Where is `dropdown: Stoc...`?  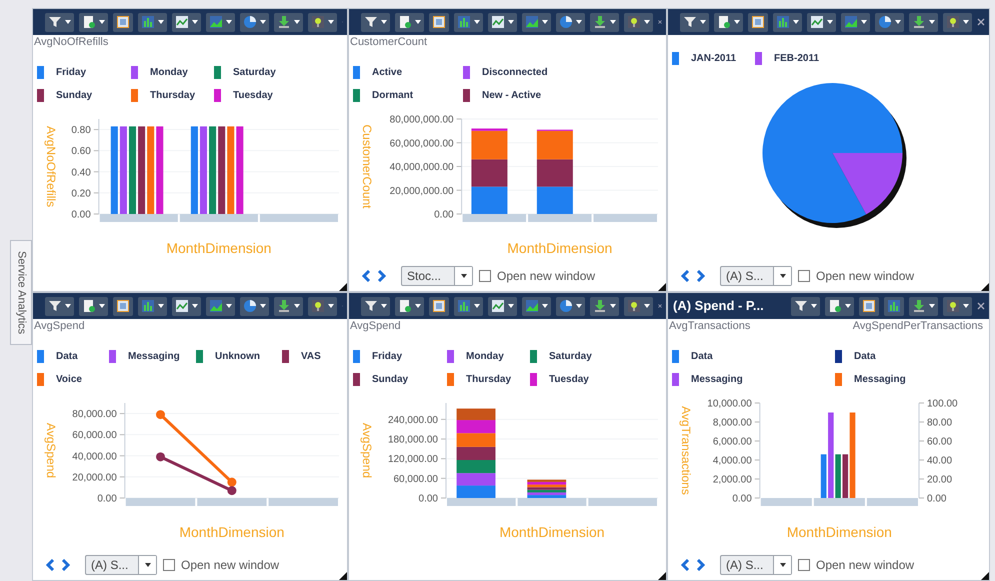
dropdown: Stoc... is located at coordinates (437, 276).